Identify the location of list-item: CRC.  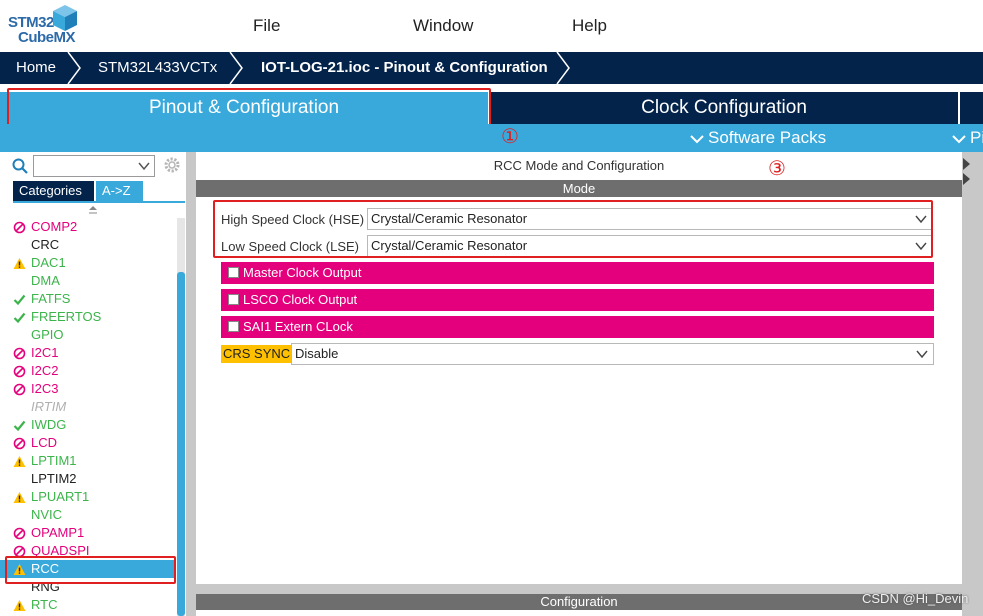
(88, 245).